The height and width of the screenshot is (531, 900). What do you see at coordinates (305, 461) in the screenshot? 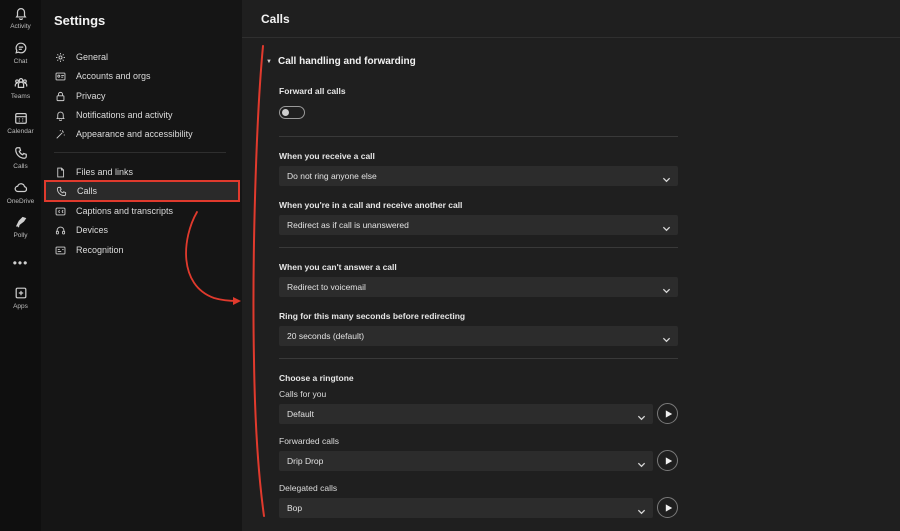
I see `dropdown-value: Drip Drop` at bounding box center [305, 461].